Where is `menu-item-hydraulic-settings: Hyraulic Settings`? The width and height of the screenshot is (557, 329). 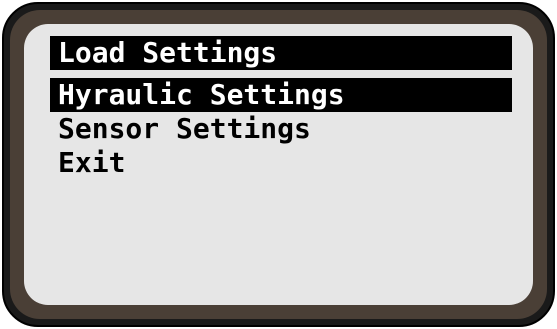
menu-item-hydraulic-settings: Hyraulic Settings is located at coordinates (281, 95).